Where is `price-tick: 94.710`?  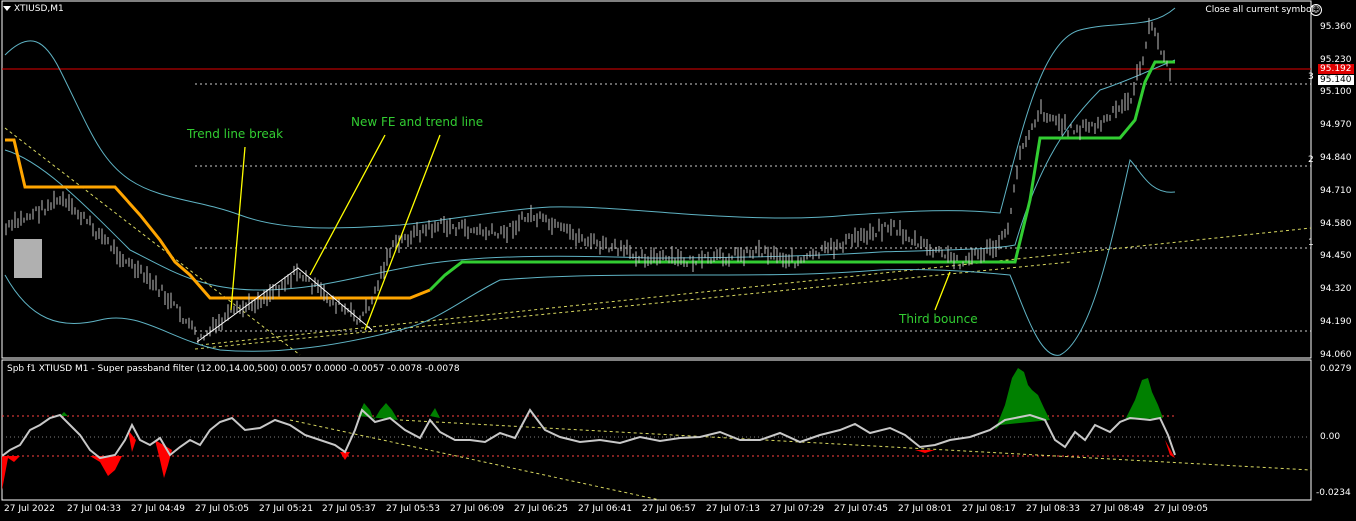 price-tick: 94.710 is located at coordinates (1336, 191).